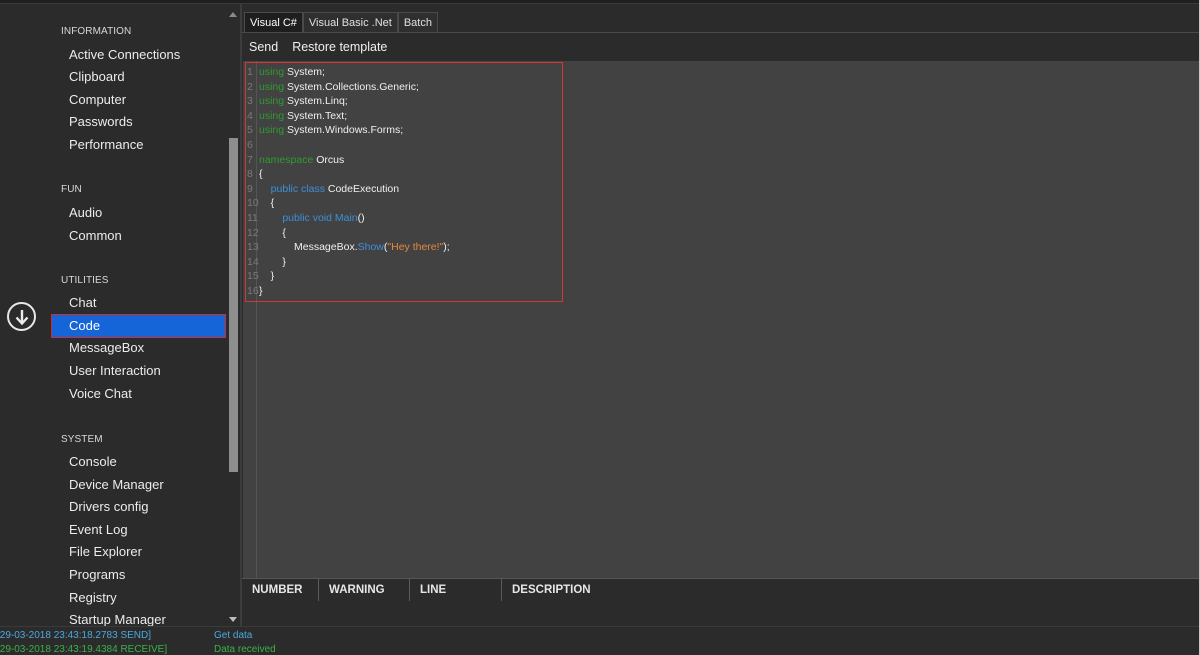  What do you see at coordinates (108, 507) in the screenshot?
I see `sidebar-item-drivers-config: Drivers config` at bounding box center [108, 507].